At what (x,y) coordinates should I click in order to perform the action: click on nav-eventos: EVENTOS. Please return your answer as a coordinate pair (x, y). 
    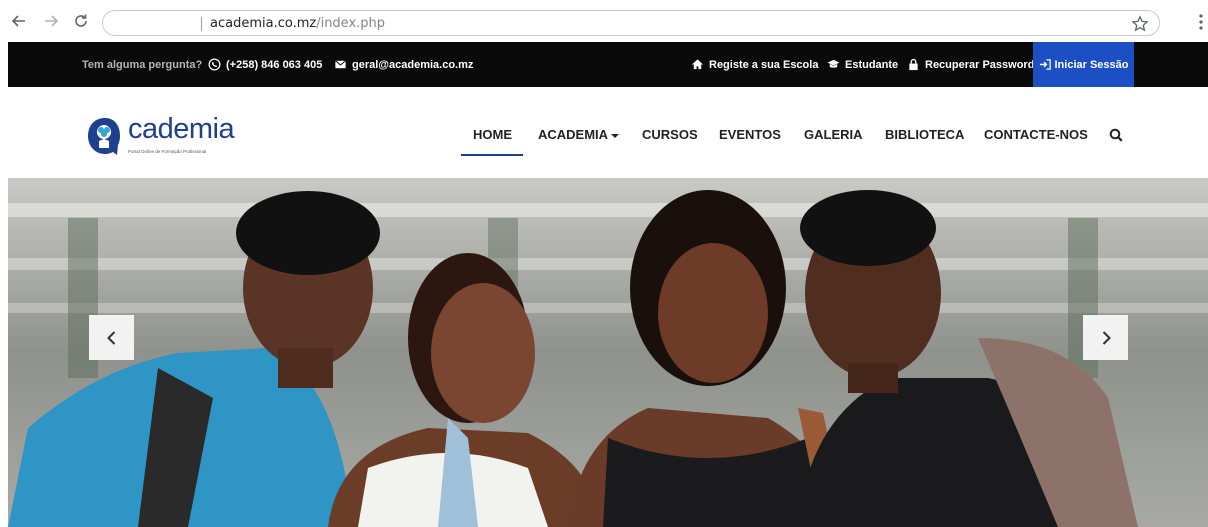
    Looking at the image, I should click on (750, 134).